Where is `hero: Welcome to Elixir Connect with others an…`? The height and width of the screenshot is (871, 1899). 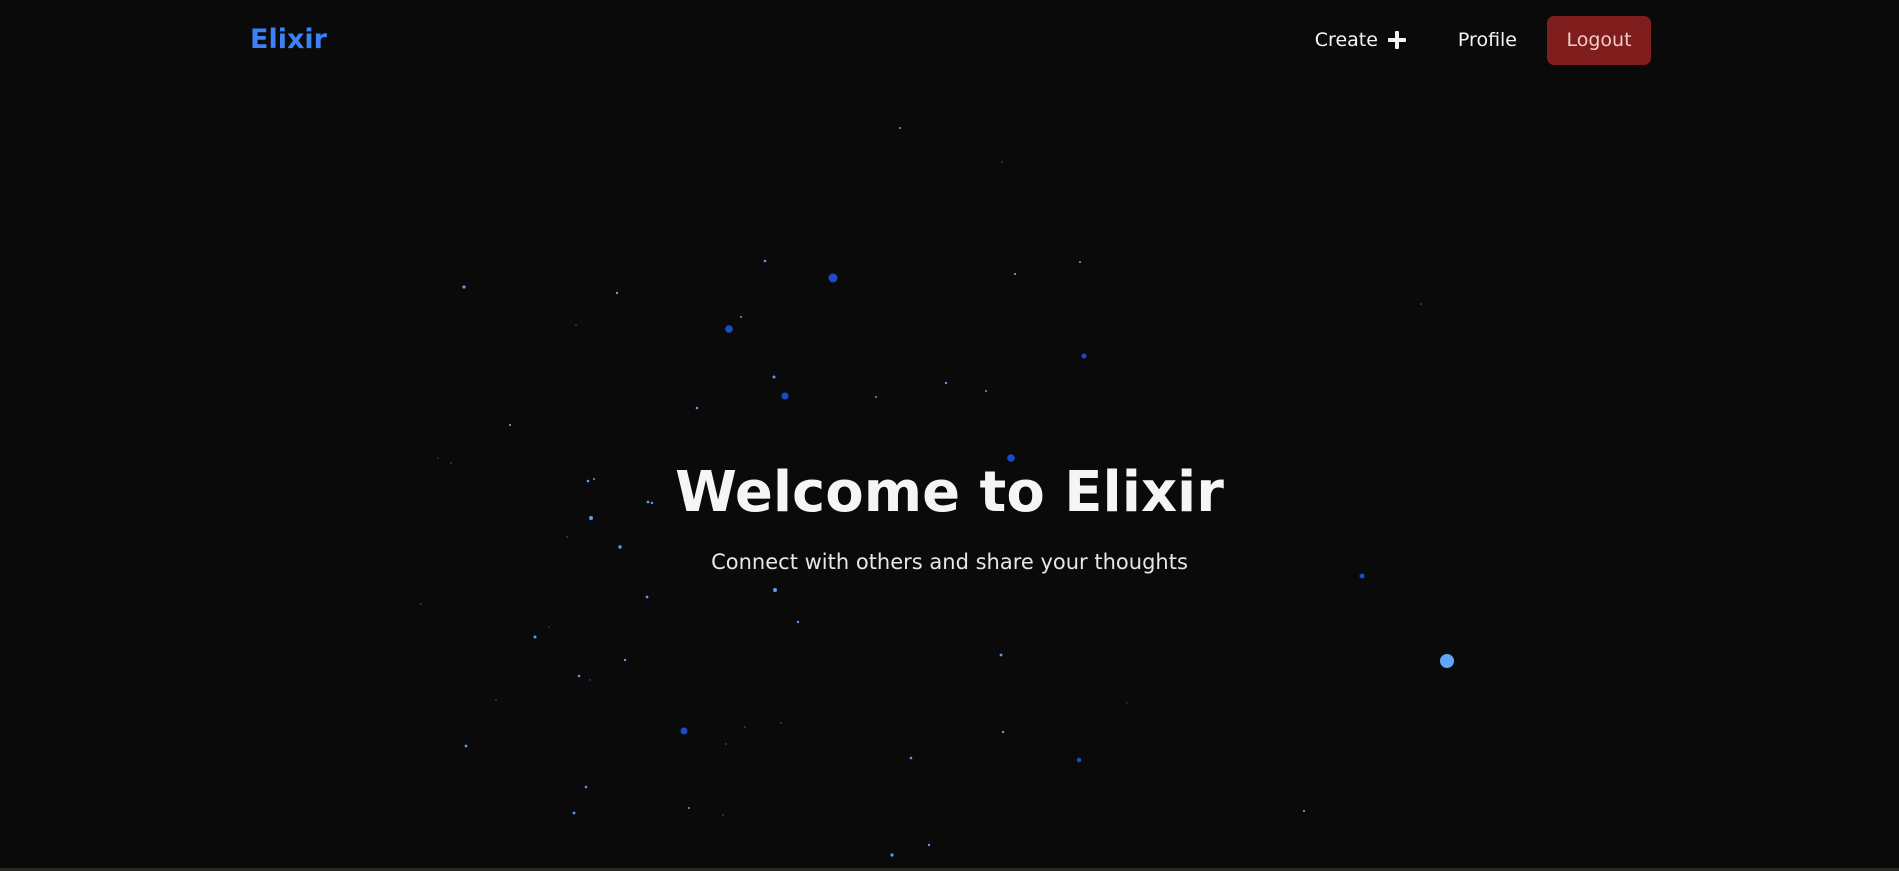
hero: Welcome to Elixir Connect with others an… is located at coordinates (949, 518).